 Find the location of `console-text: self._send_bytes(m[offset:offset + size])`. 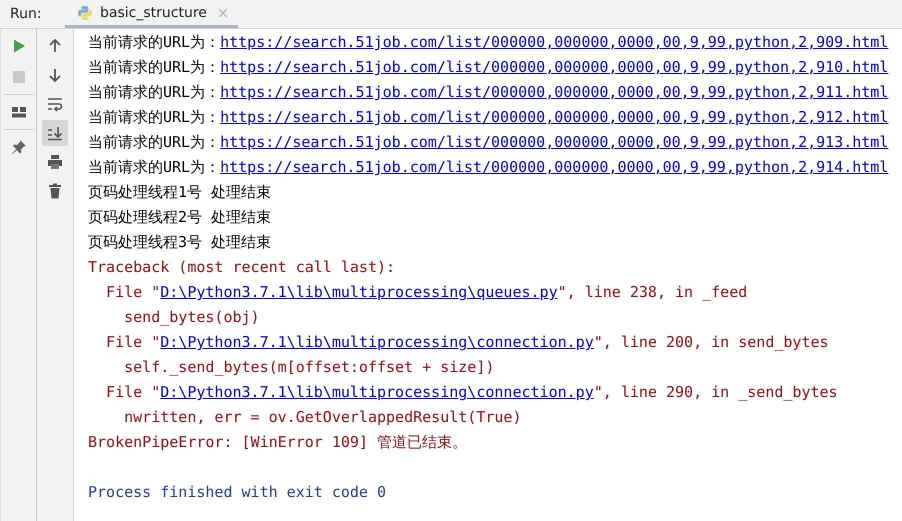

console-text: self._send_bytes(m[offset:offset + size]) is located at coordinates (308, 367).